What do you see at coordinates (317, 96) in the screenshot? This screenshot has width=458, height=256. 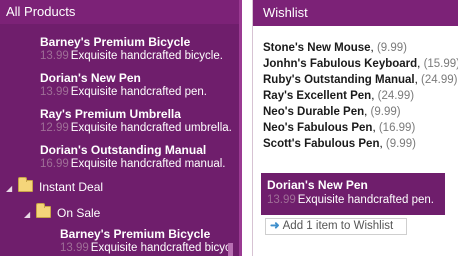 I see `wish-name: Ray's Excellent Pen` at bounding box center [317, 96].